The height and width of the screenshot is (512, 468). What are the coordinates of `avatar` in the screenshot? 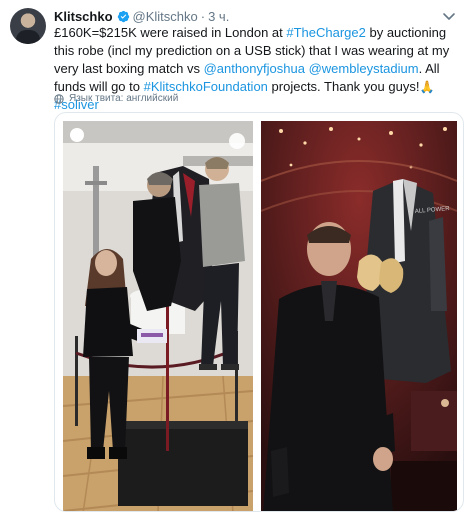 It's located at (28, 26).